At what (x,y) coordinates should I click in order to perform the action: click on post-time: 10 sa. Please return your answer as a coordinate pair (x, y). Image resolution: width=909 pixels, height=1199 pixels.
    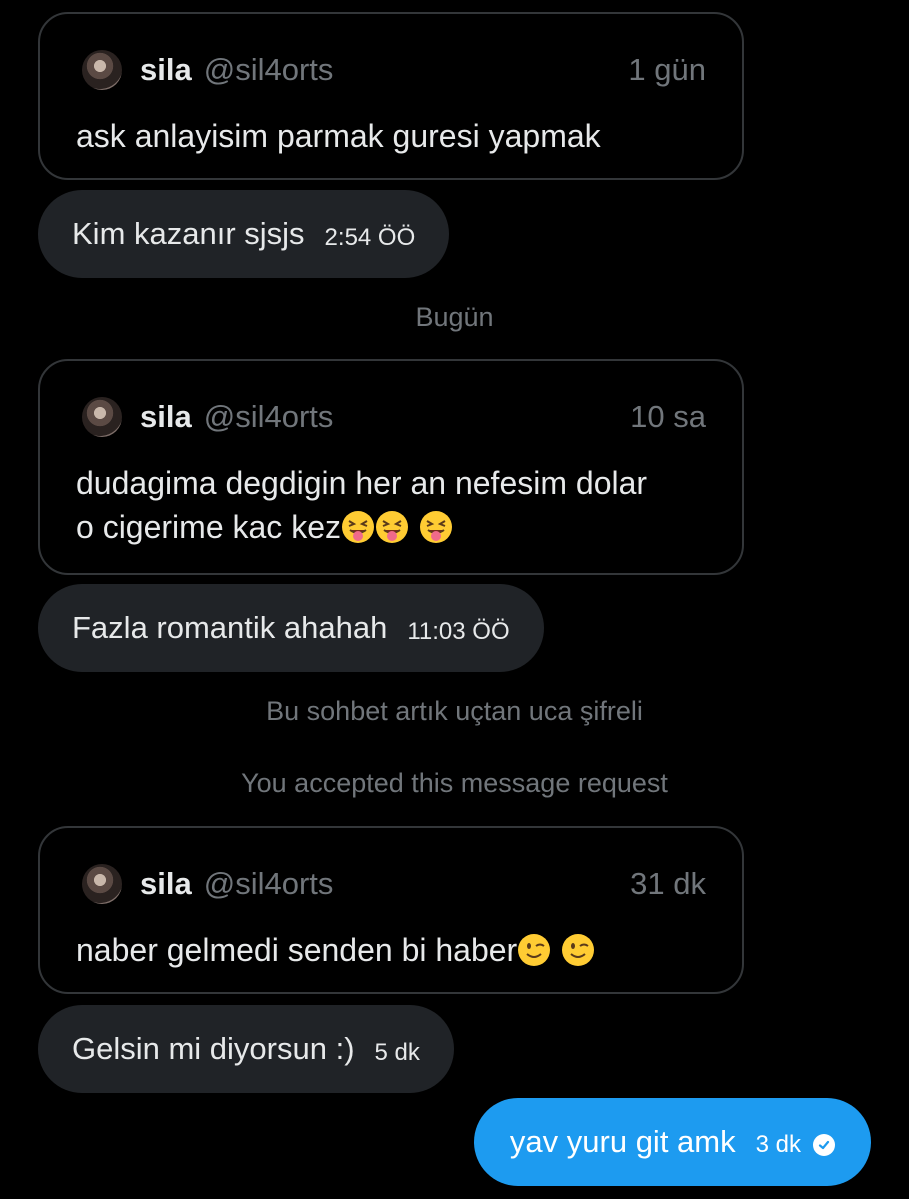
    Looking at the image, I should click on (668, 416).